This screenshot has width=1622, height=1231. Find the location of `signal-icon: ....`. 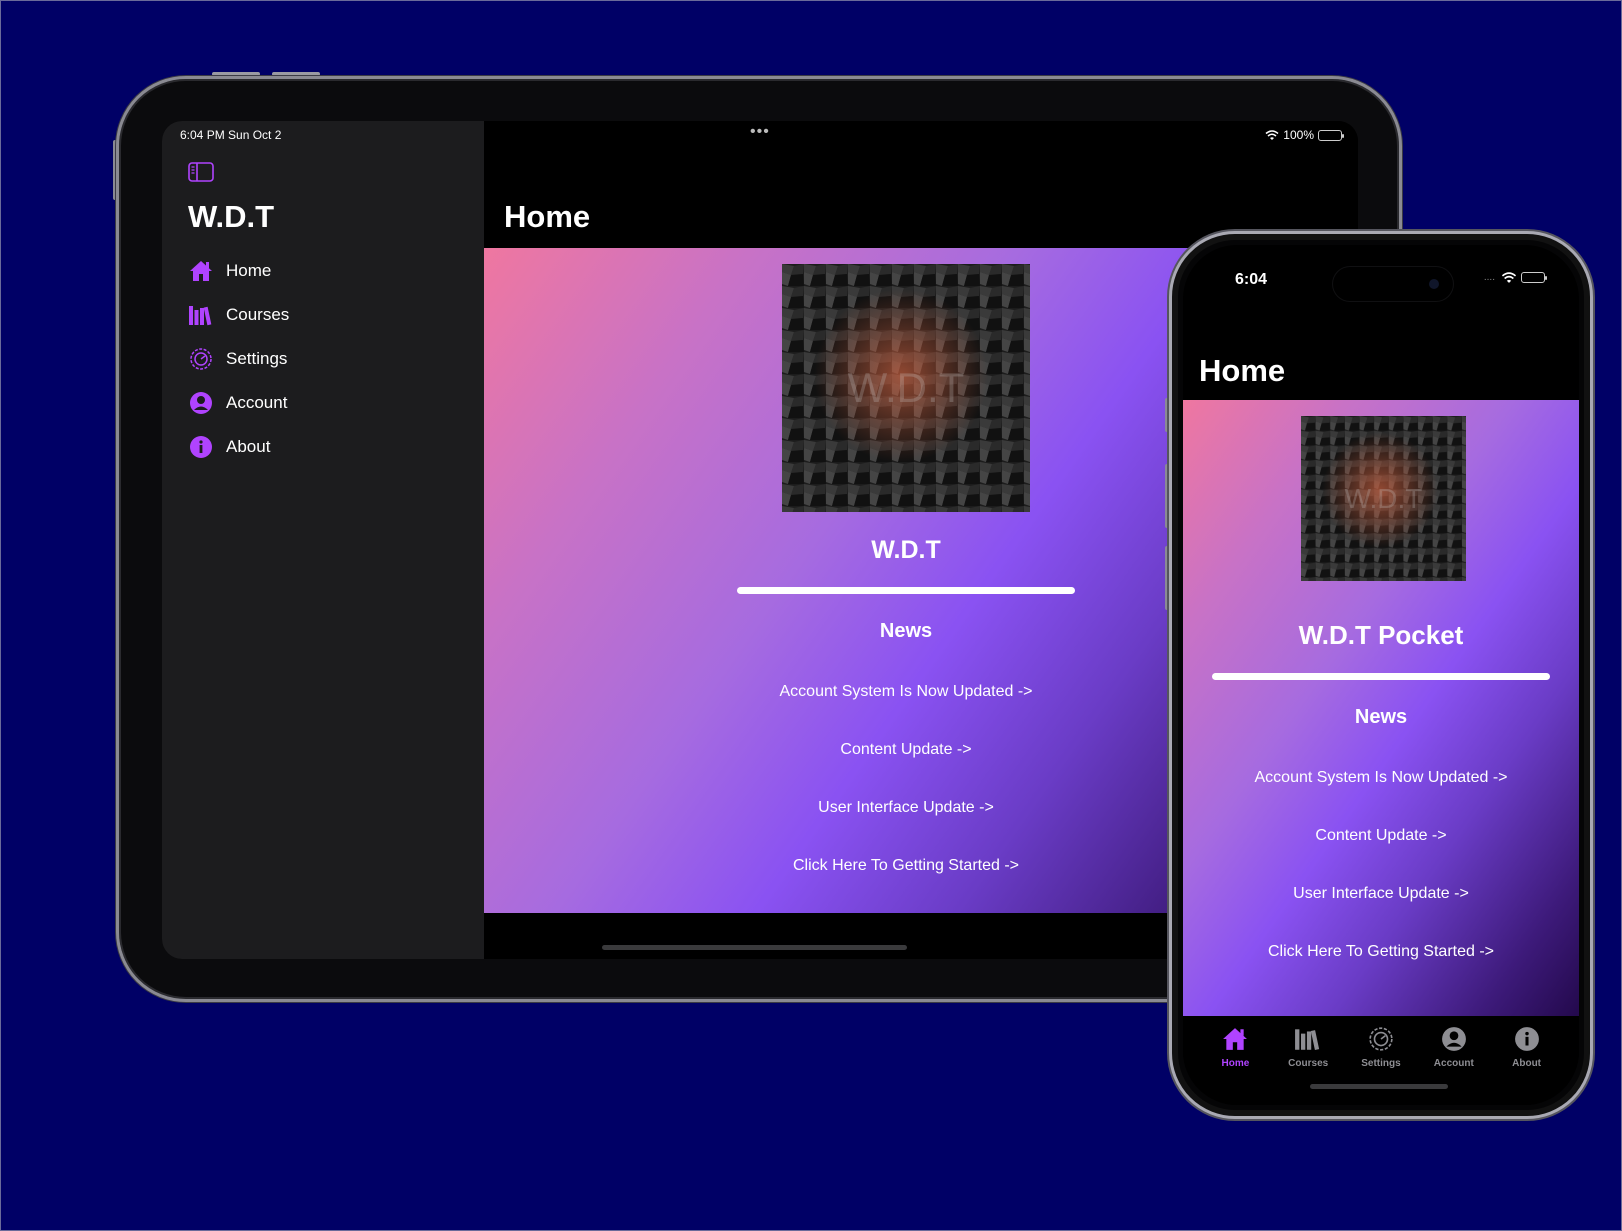

signal-icon: .... is located at coordinates (1489, 277).